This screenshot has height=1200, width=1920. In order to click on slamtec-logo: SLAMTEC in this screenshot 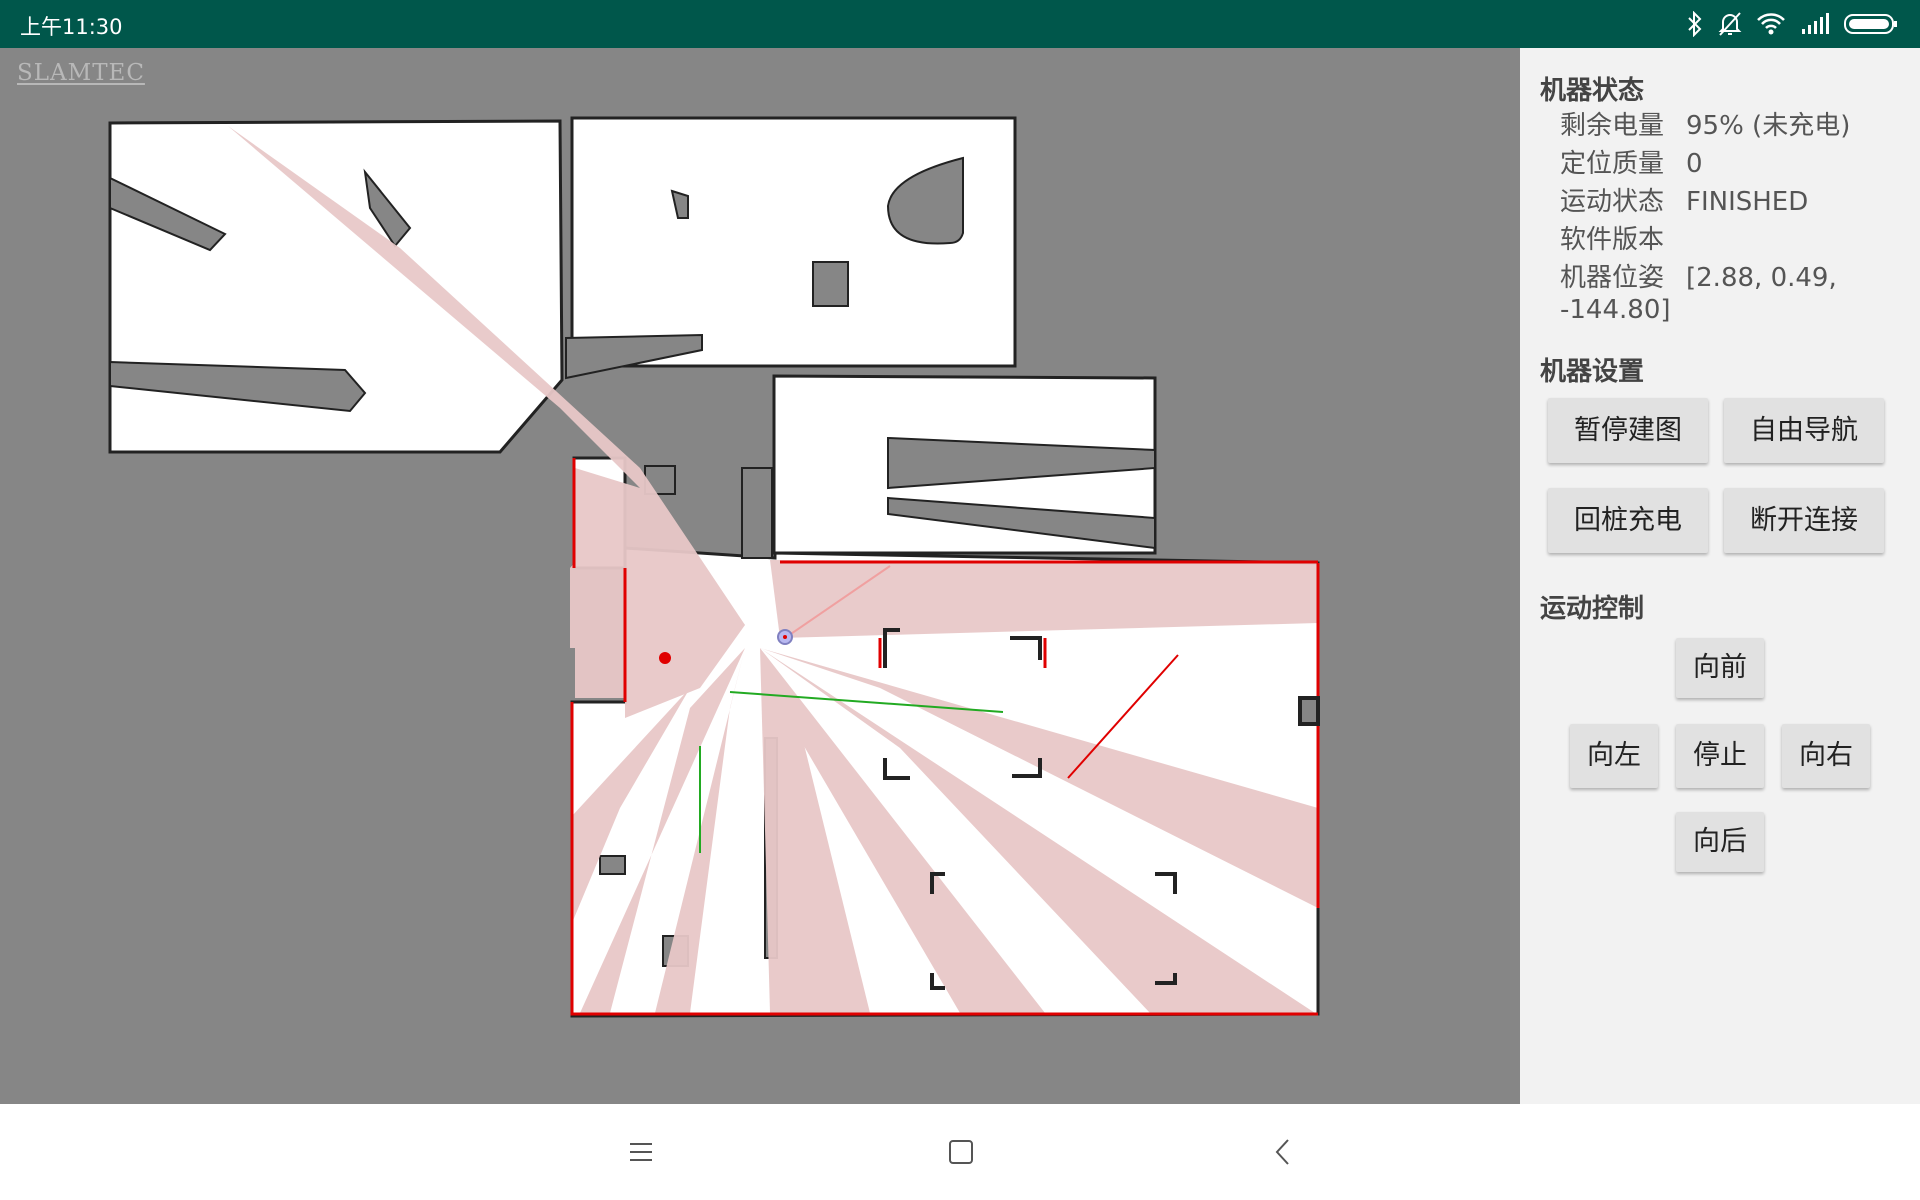, I will do `click(81, 73)`.